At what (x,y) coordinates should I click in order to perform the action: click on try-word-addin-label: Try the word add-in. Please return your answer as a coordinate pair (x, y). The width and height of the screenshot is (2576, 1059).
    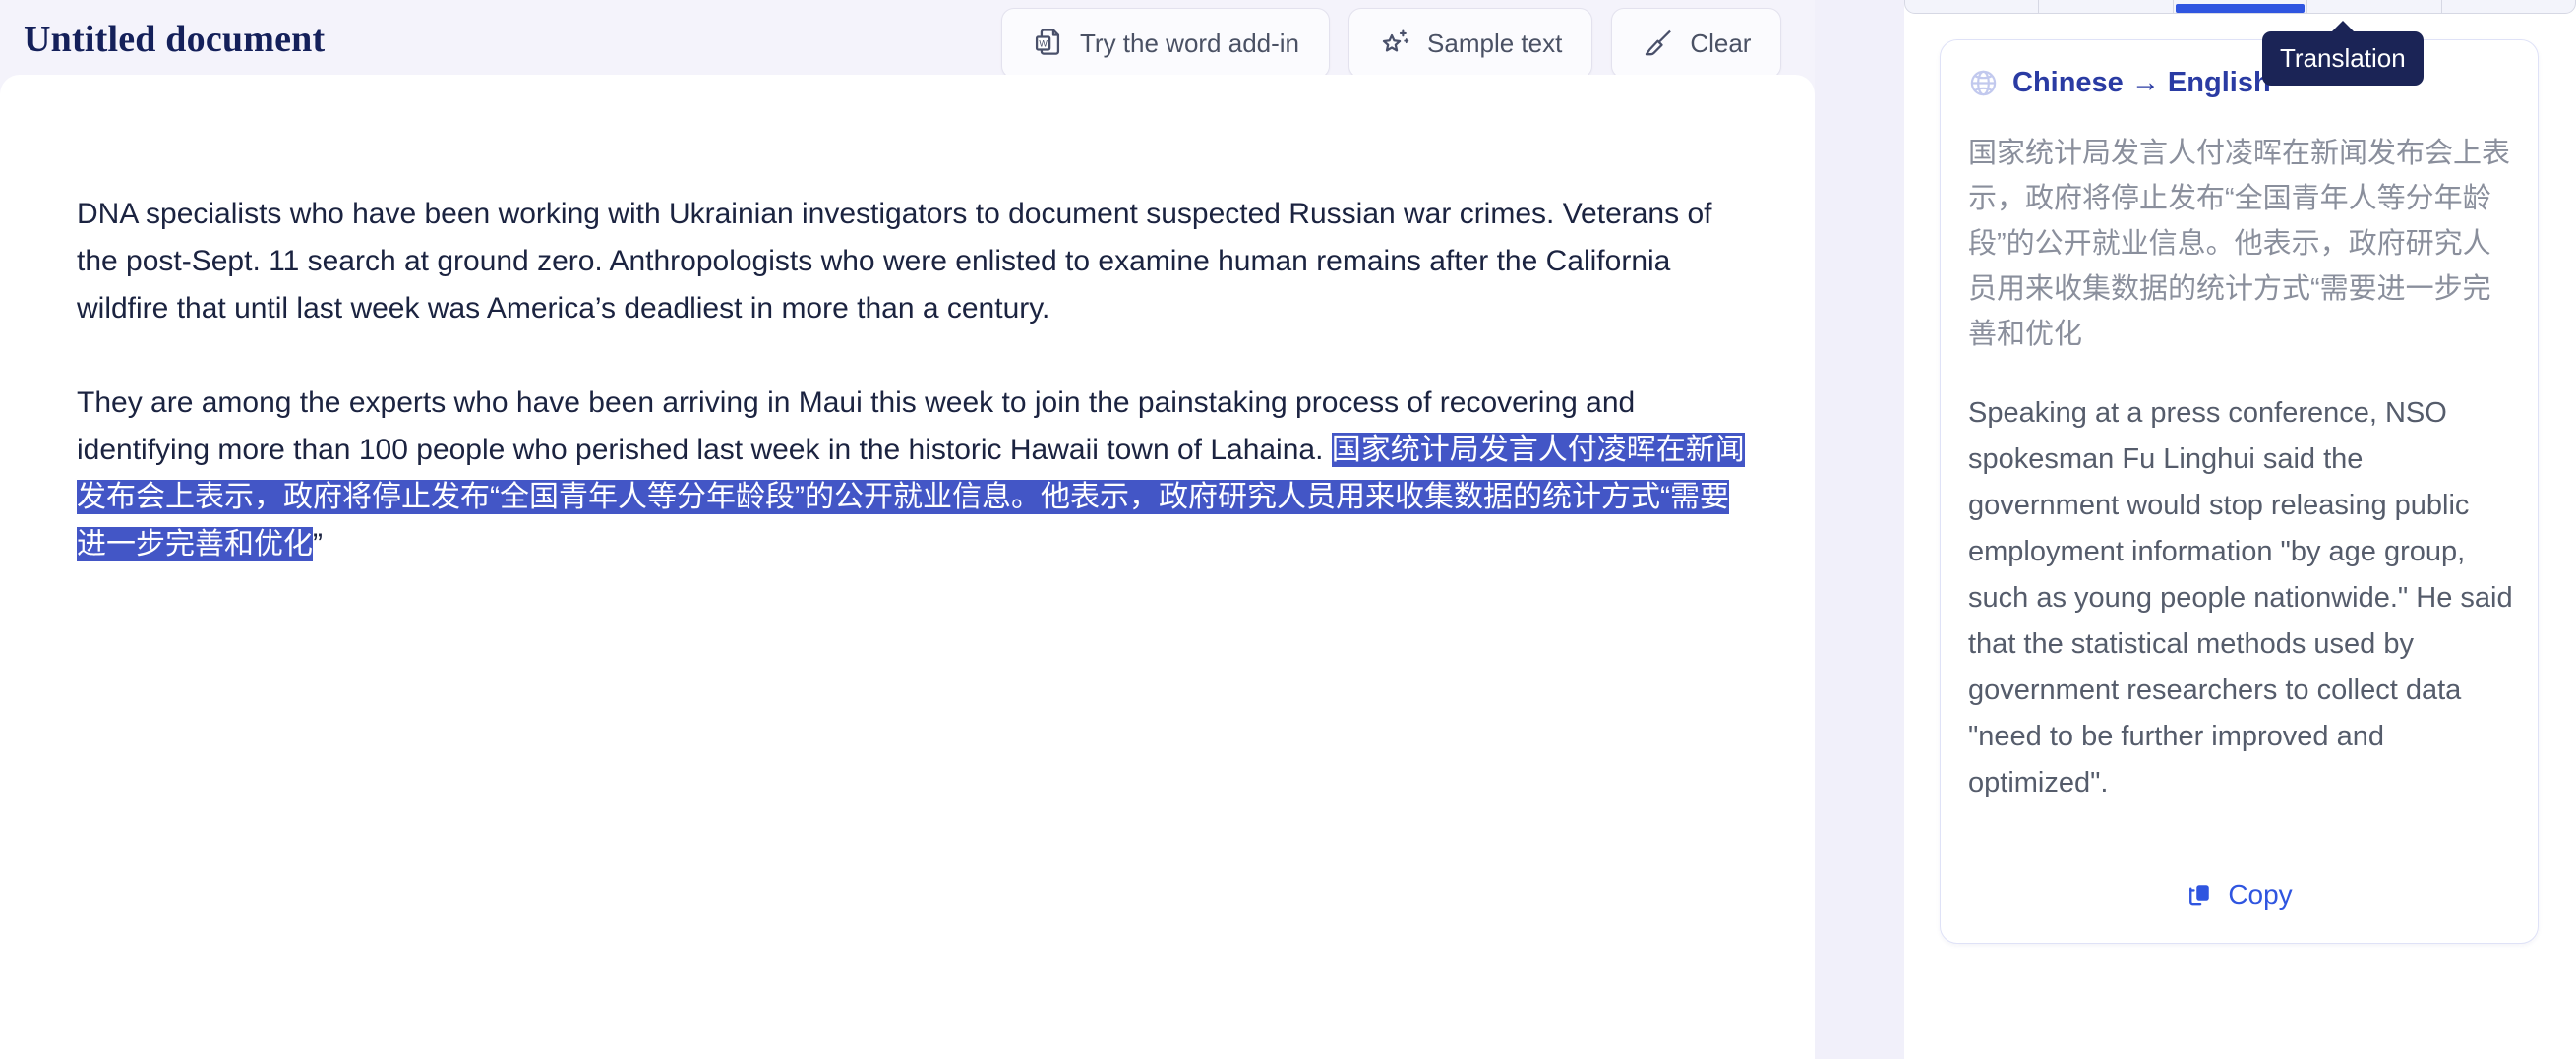
    Looking at the image, I should click on (1190, 44).